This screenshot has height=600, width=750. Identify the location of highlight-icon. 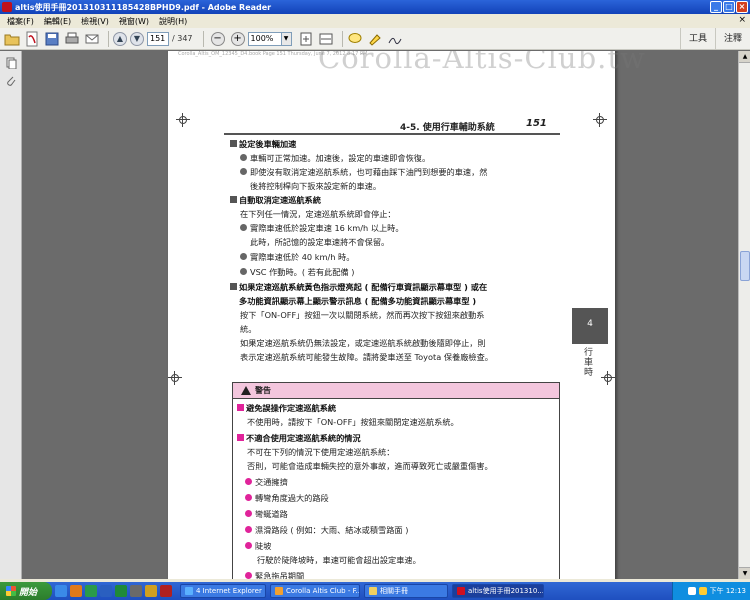
(375, 39).